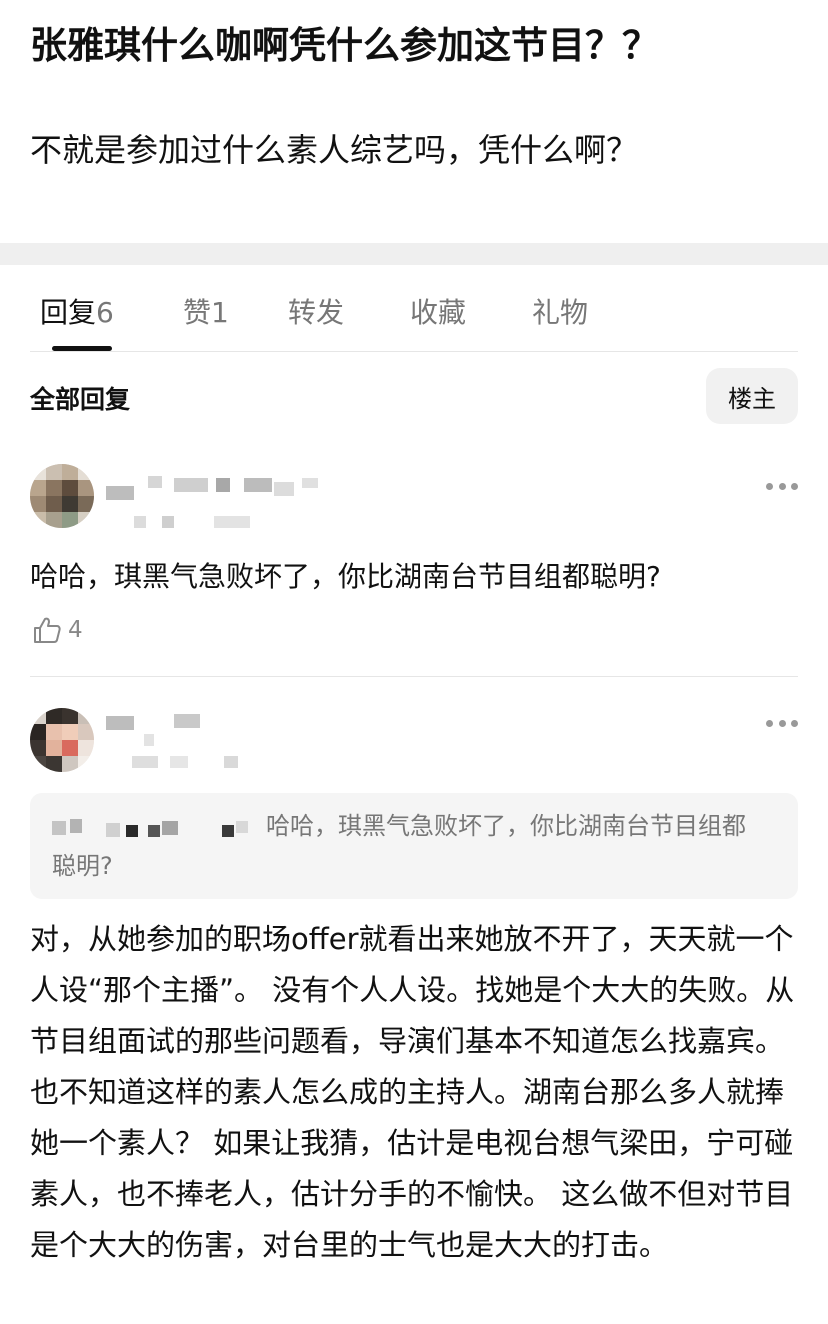 The height and width of the screenshot is (1324, 828). I want to click on op-only-button: 楼主, so click(752, 396).